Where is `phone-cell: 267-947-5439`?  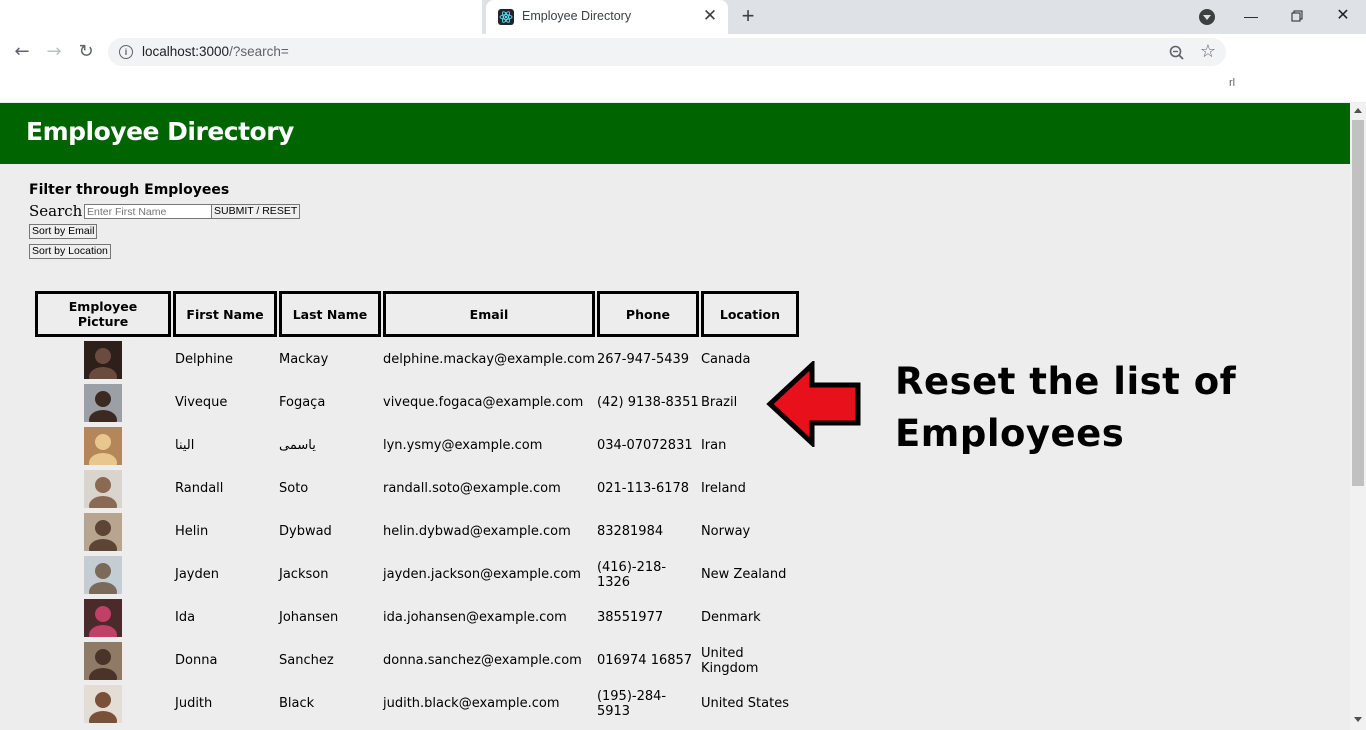
phone-cell: 267-947-5439 is located at coordinates (643, 359).